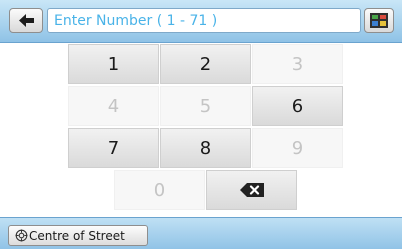  Describe the element at coordinates (297, 148) in the screenshot. I see `key-9: 9` at that location.